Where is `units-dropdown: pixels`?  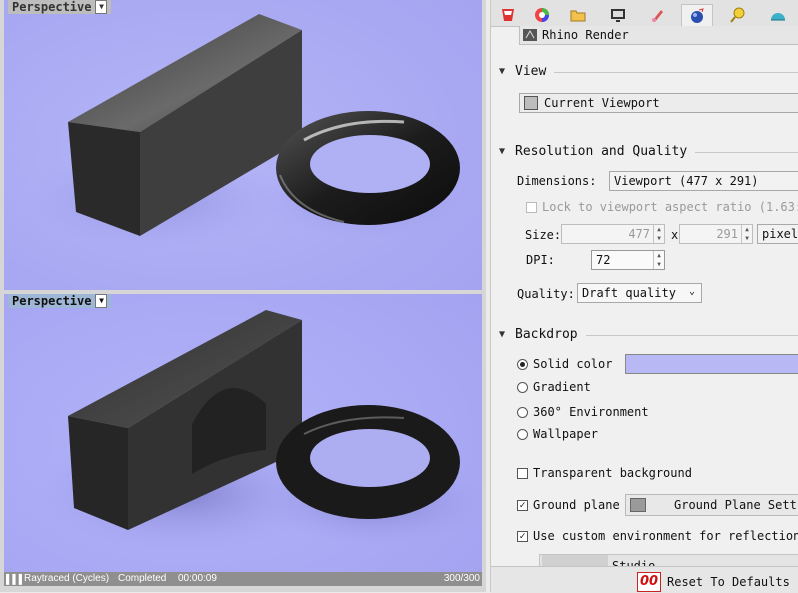
units-dropdown: pixels is located at coordinates (777, 234).